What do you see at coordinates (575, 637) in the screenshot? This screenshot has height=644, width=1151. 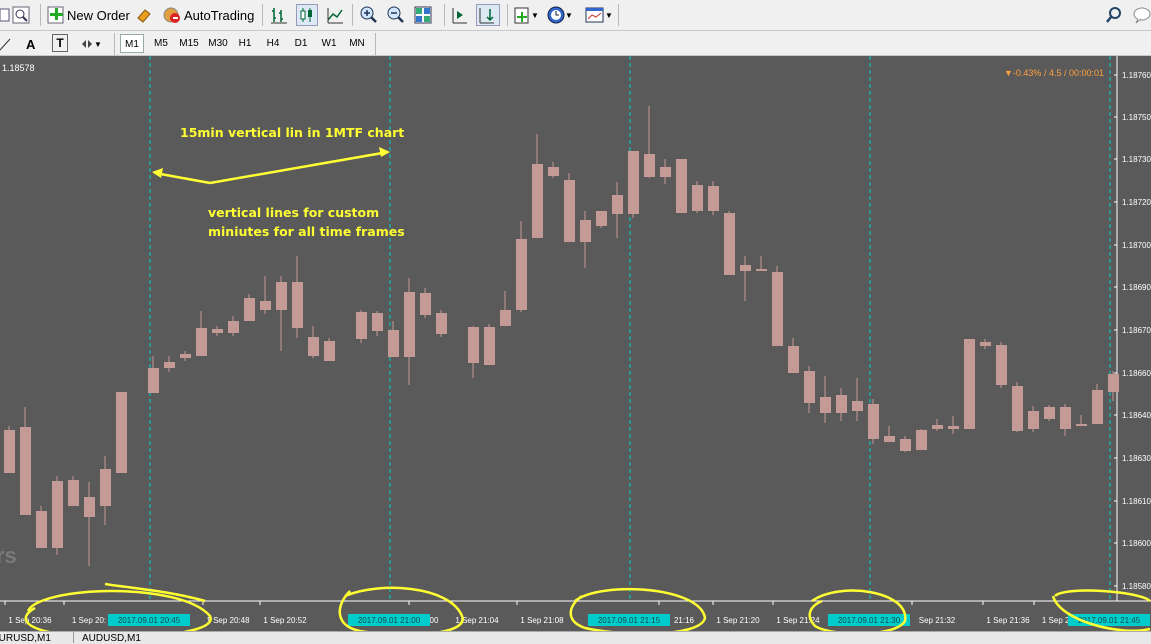 I see `chart-tabs: EURUSD,M1 AUDUSD,M1` at bounding box center [575, 637].